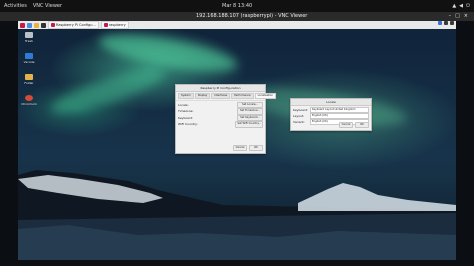  I want to click on setting-label: WiFi Country:, so click(188, 124).